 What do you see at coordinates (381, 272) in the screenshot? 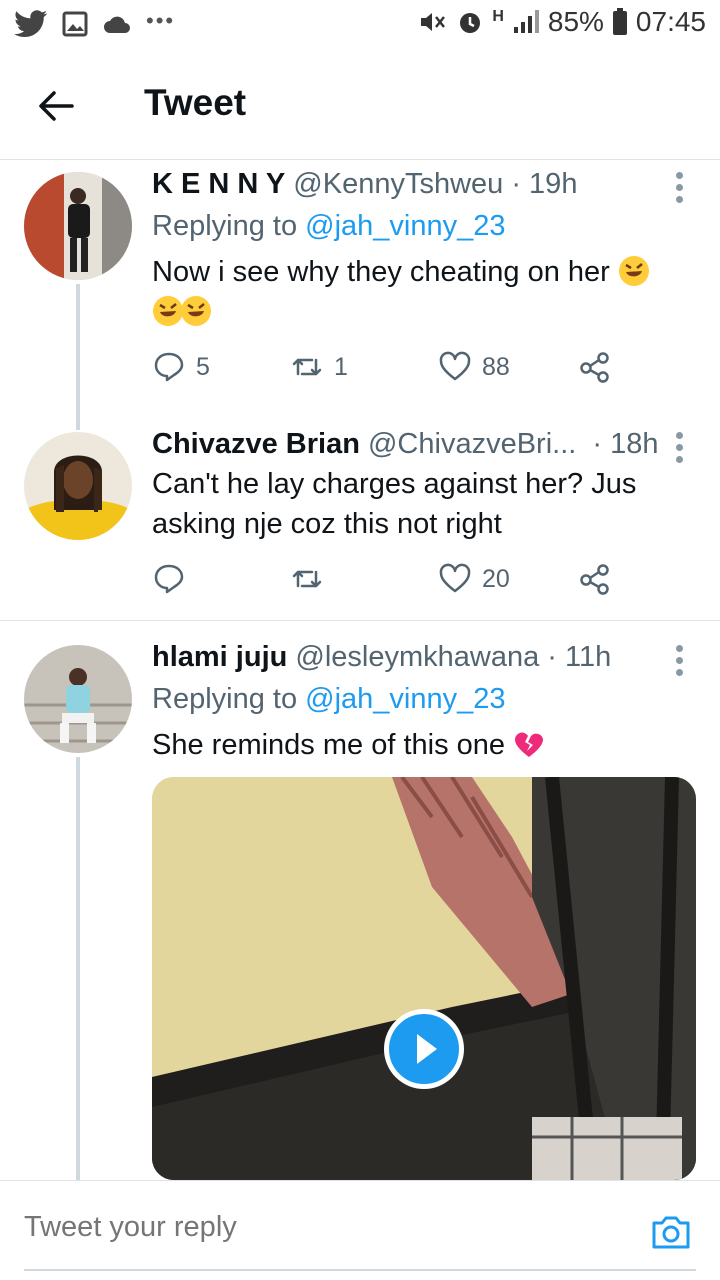
I see `tweet-body: Now i see why they cheating on her` at bounding box center [381, 272].